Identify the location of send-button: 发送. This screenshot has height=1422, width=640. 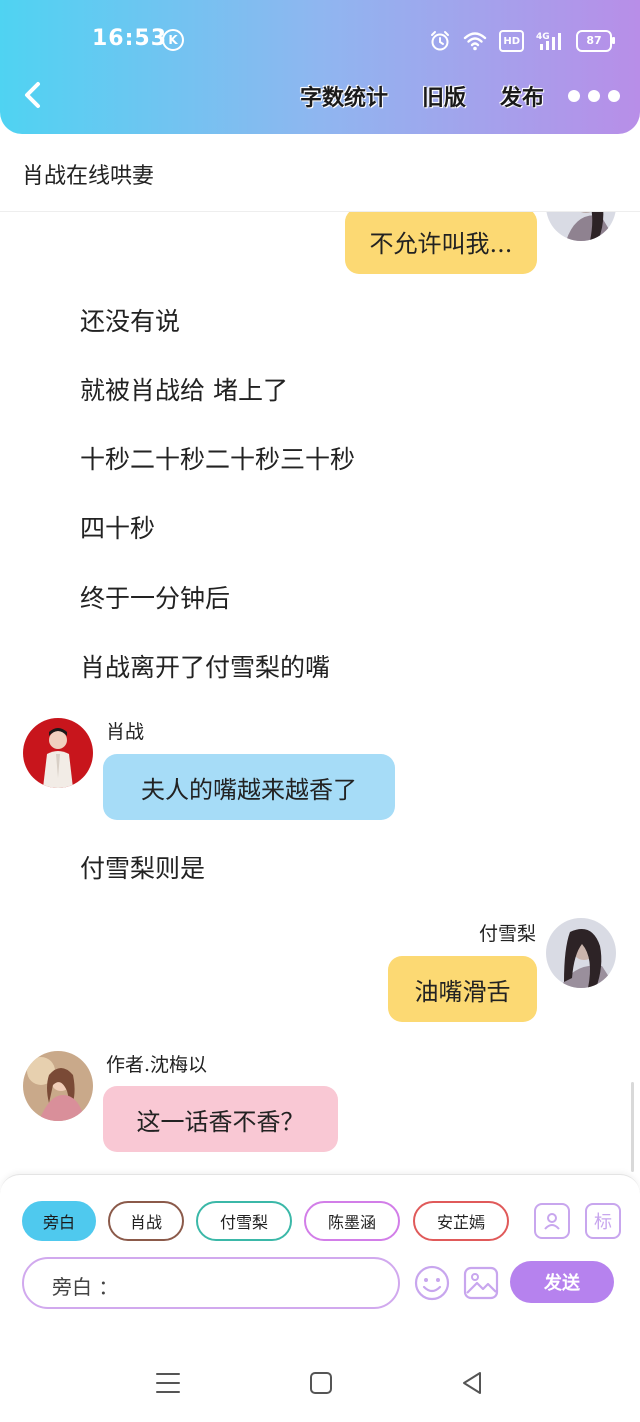
(562, 1282).